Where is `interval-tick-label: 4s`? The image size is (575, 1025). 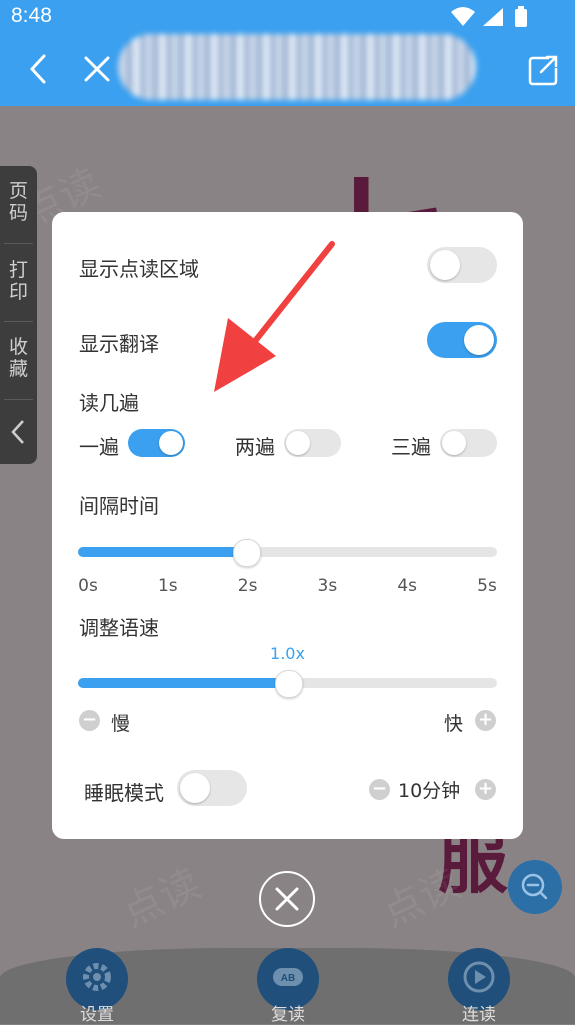
interval-tick-label: 4s is located at coordinates (407, 586).